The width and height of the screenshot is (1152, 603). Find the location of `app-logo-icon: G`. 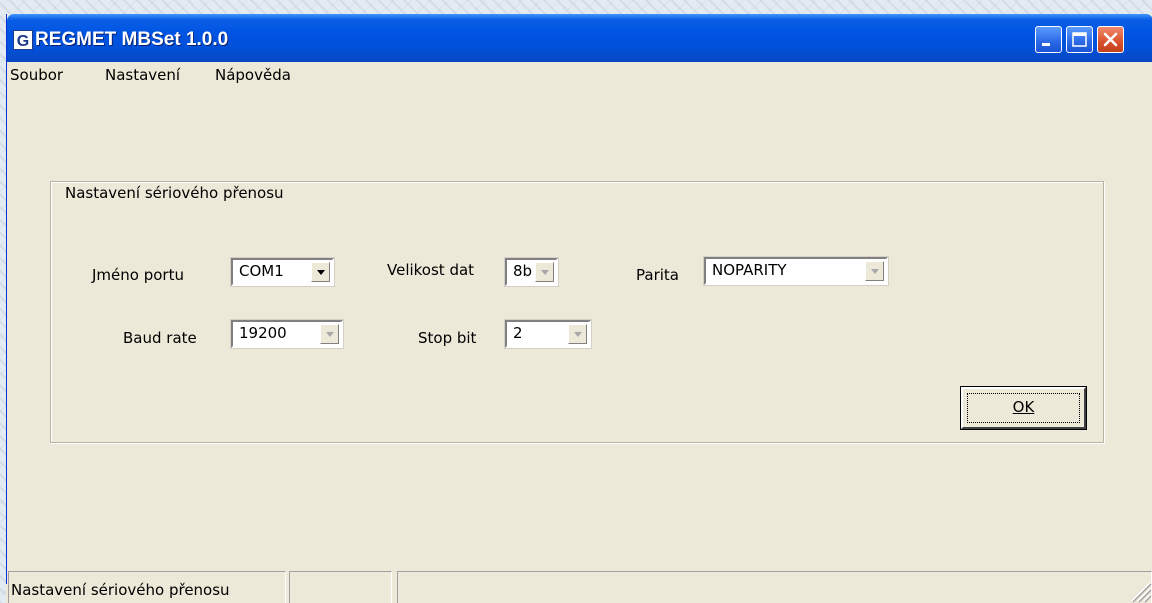

app-logo-icon: G is located at coordinates (23, 40).